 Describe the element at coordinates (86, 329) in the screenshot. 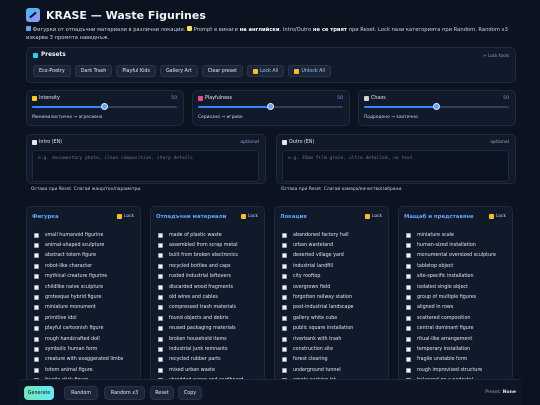

I see `option-item: playful cartoonish figure` at that location.